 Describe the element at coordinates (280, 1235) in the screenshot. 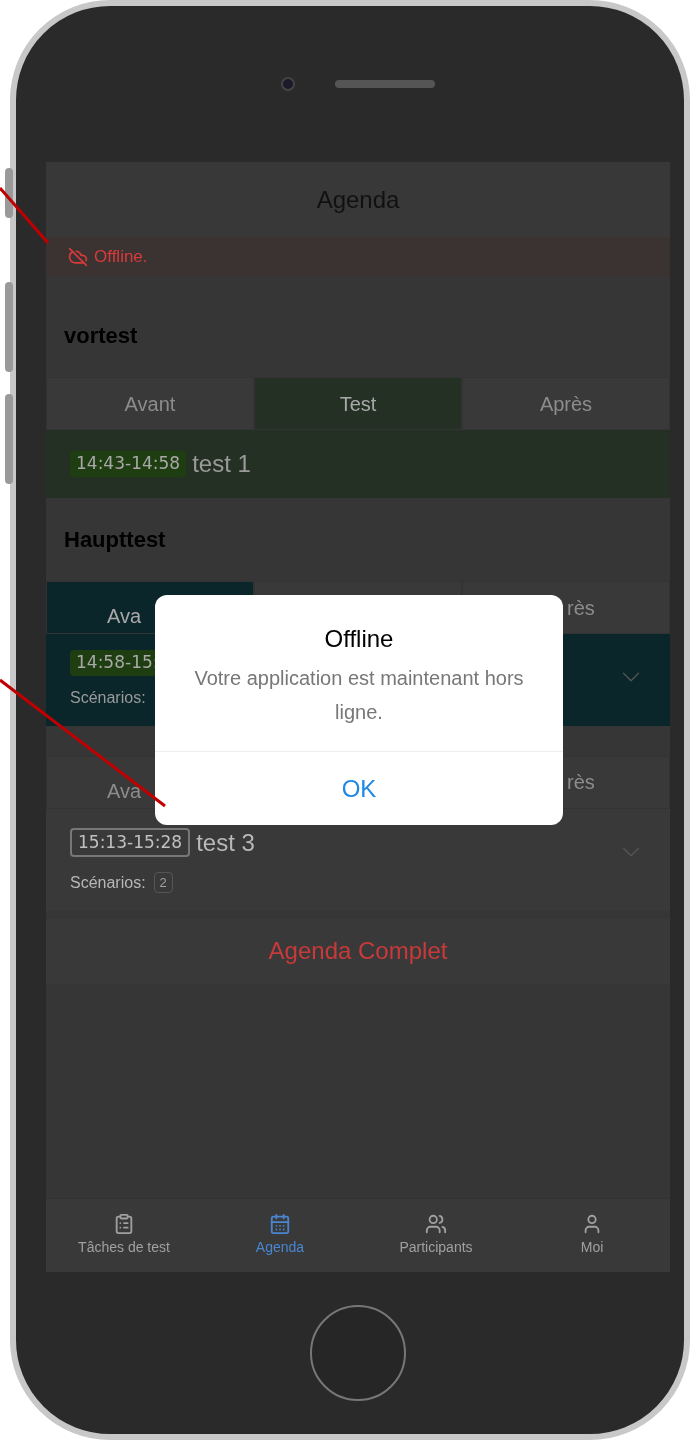

I see `tab-bar-item: Agenda` at that location.